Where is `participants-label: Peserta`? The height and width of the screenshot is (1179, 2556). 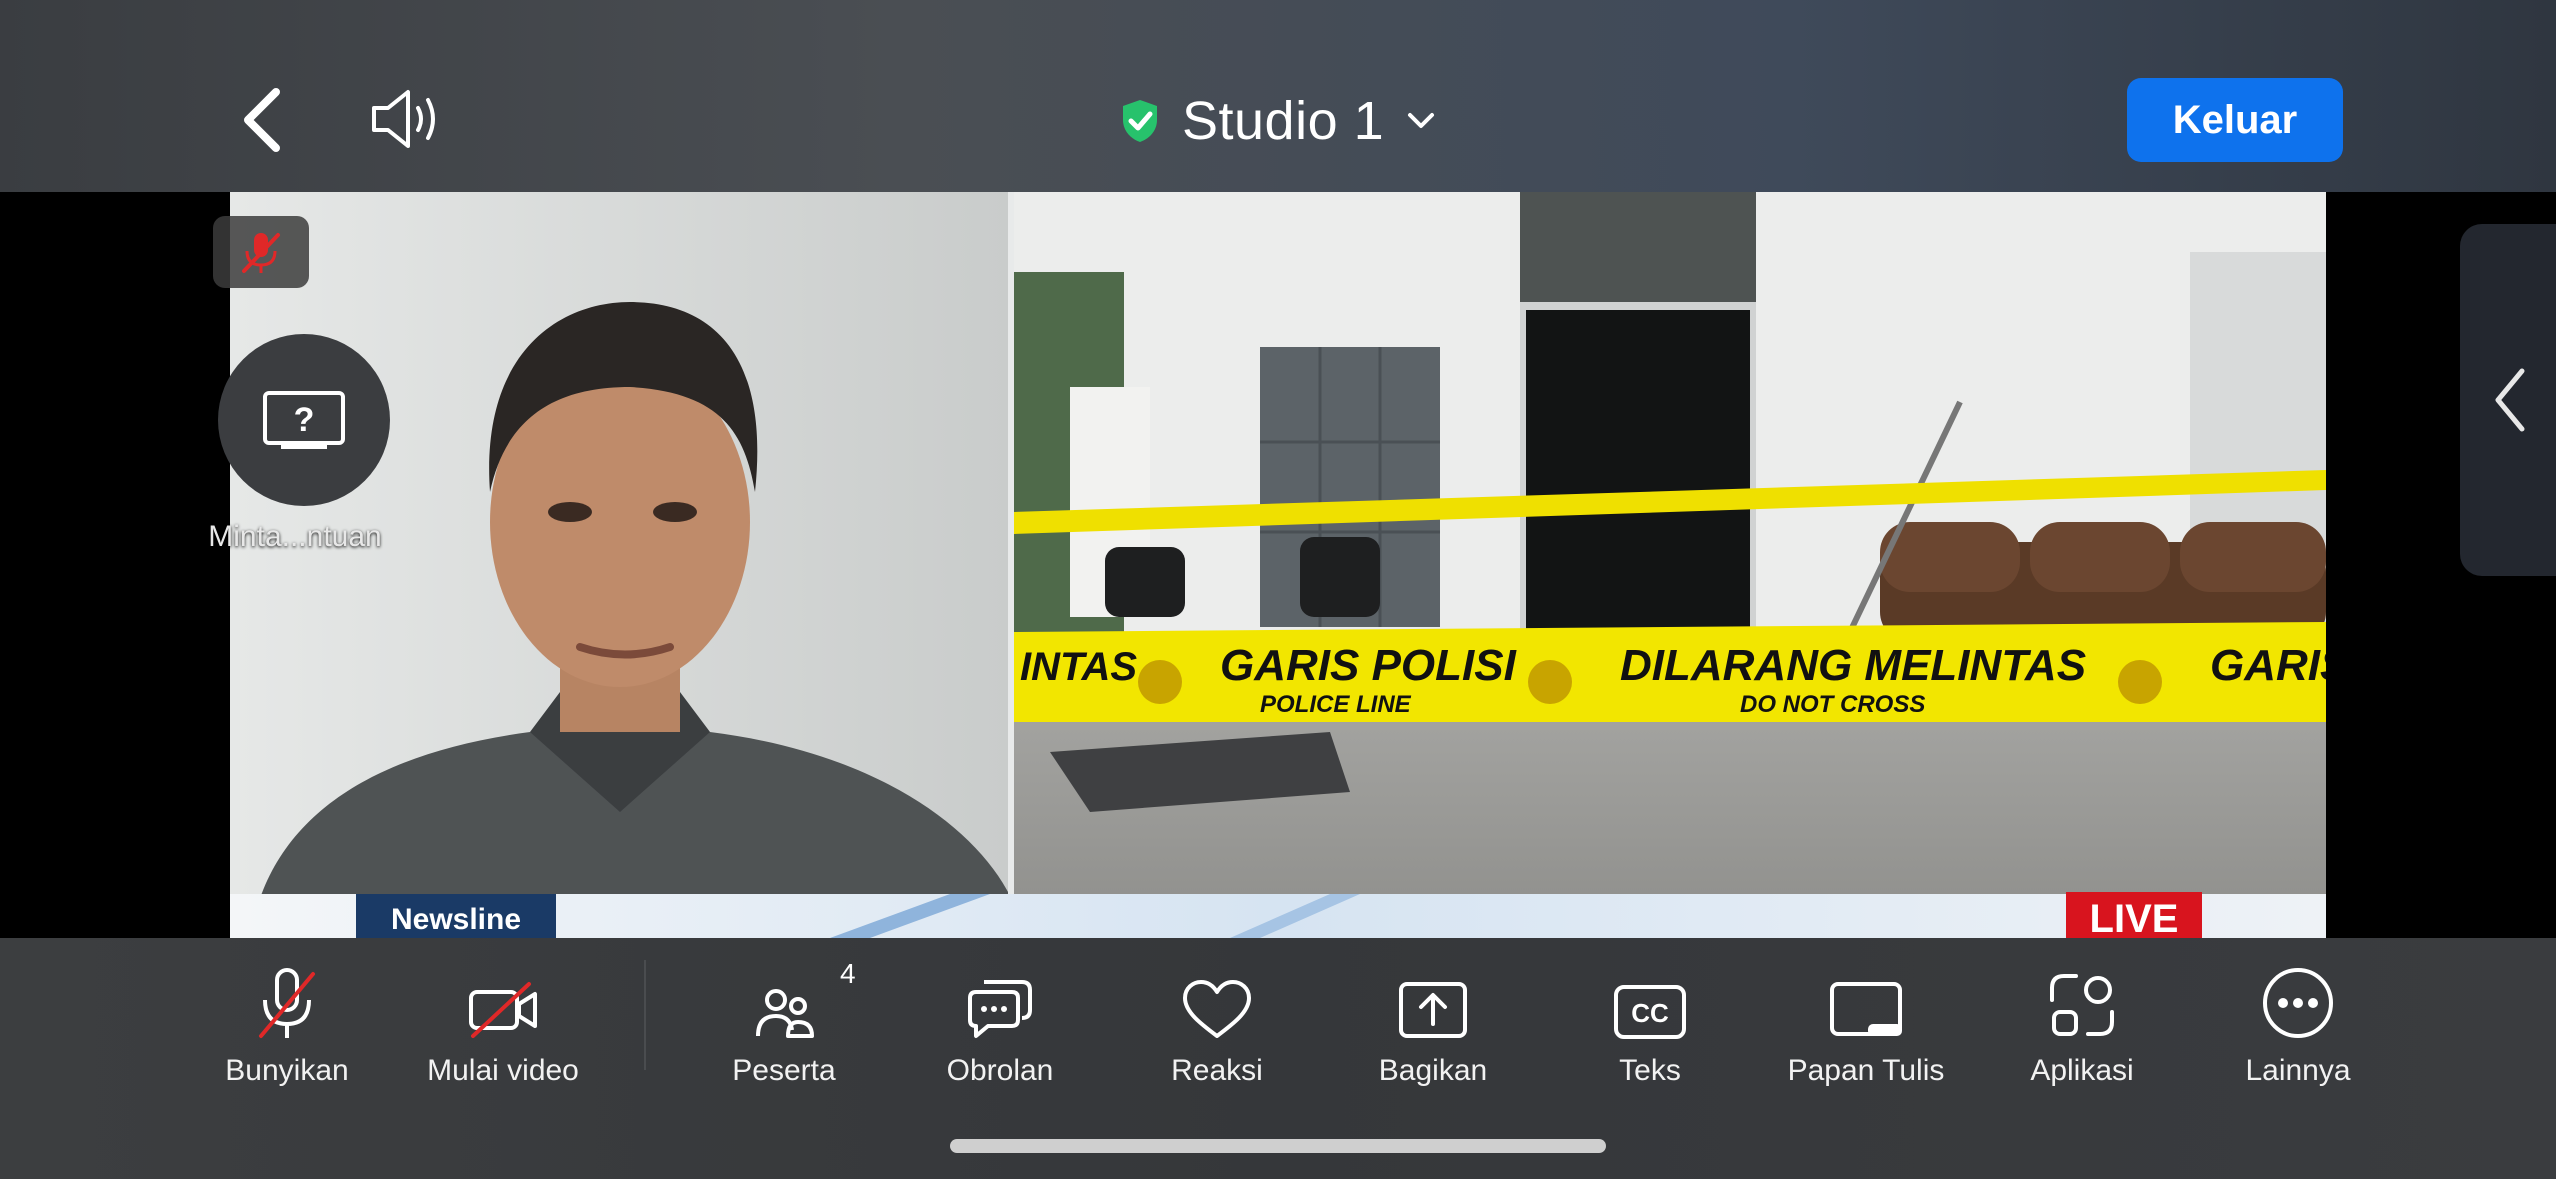
participants-label: Peserta is located at coordinates (784, 1070).